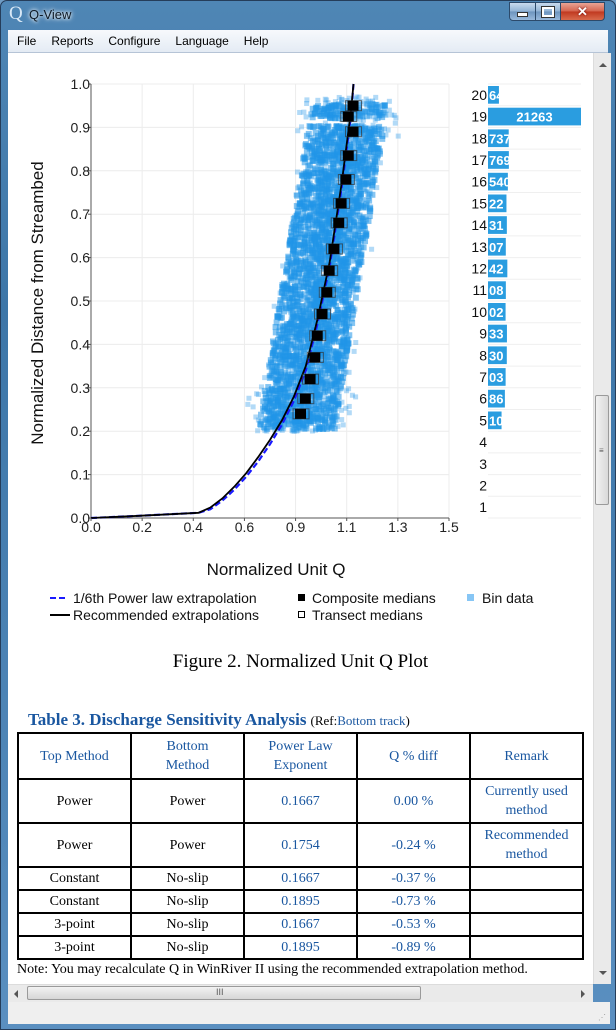  Describe the element at coordinates (522, 11) in the screenshot. I see `minimize-button` at that location.